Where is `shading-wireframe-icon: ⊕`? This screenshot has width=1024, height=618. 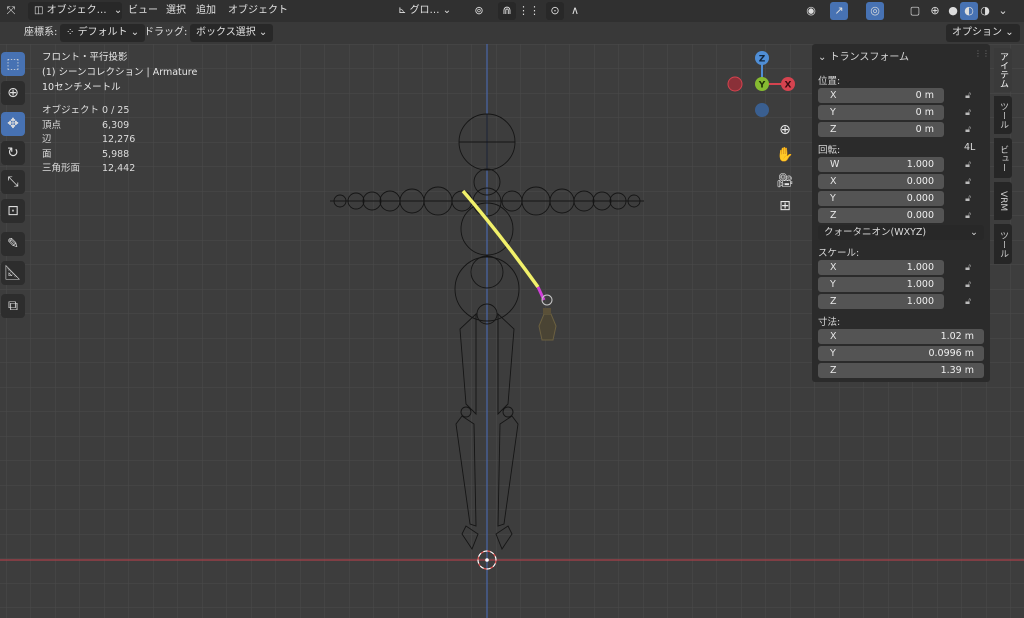 shading-wireframe-icon: ⊕ is located at coordinates (935, 11).